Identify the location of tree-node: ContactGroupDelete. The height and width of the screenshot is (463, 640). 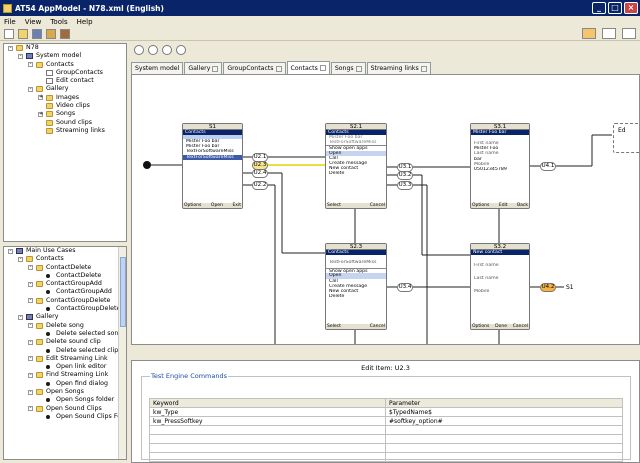
(65, 309).